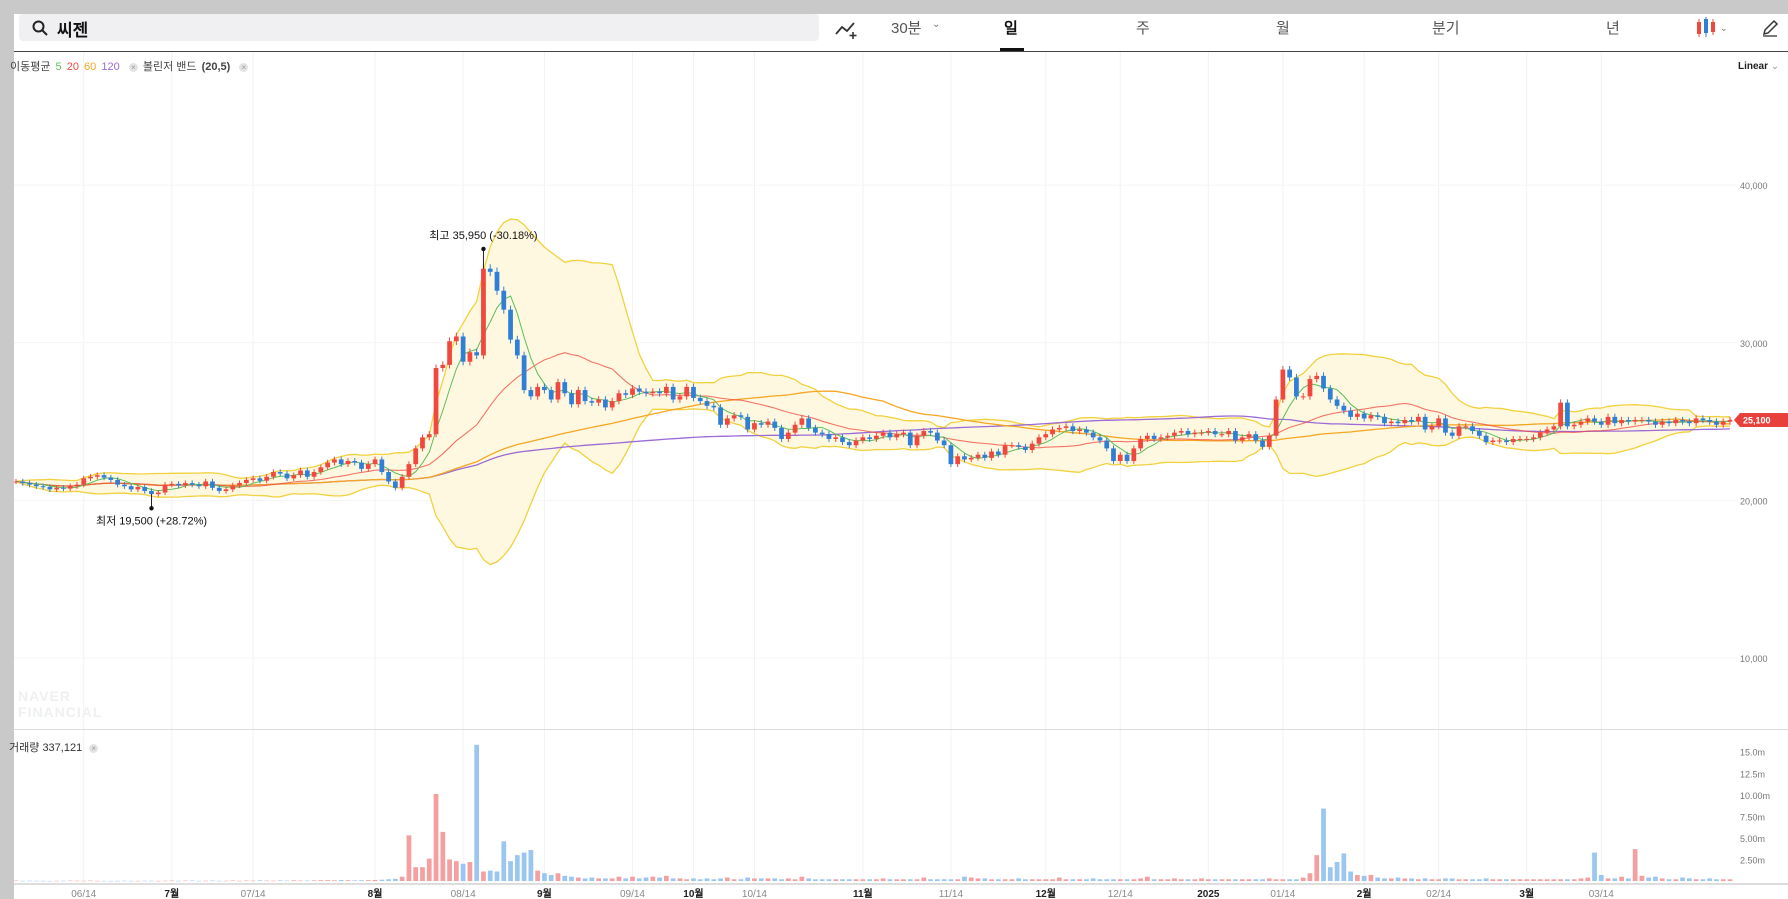 The width and height of the screenshot is (1788, 899). What do you see at coordinates (1712, 28) in the screenshot?
I see `candle-type-icon: ⌄` at bounding box center [1712, 28].